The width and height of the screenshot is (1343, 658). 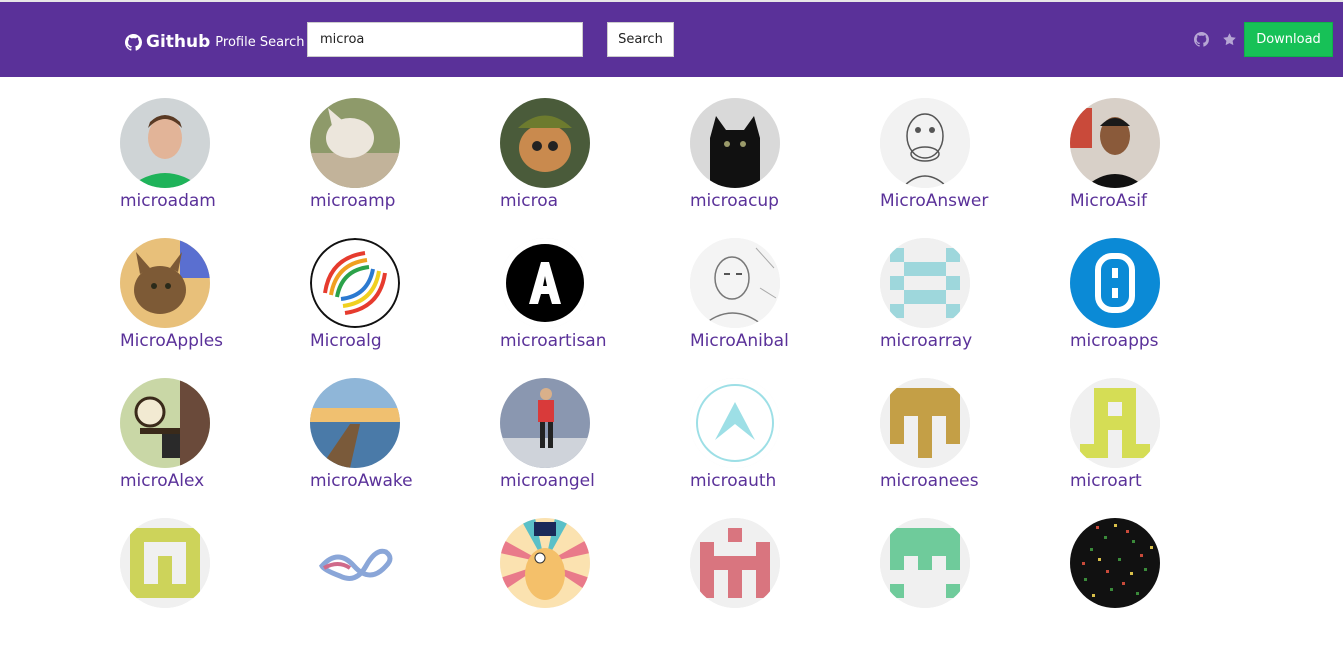 What do you see at coordinates (1229, 39) in the screenshot?
I see `star-icon` at bounding box center [1229, 39].